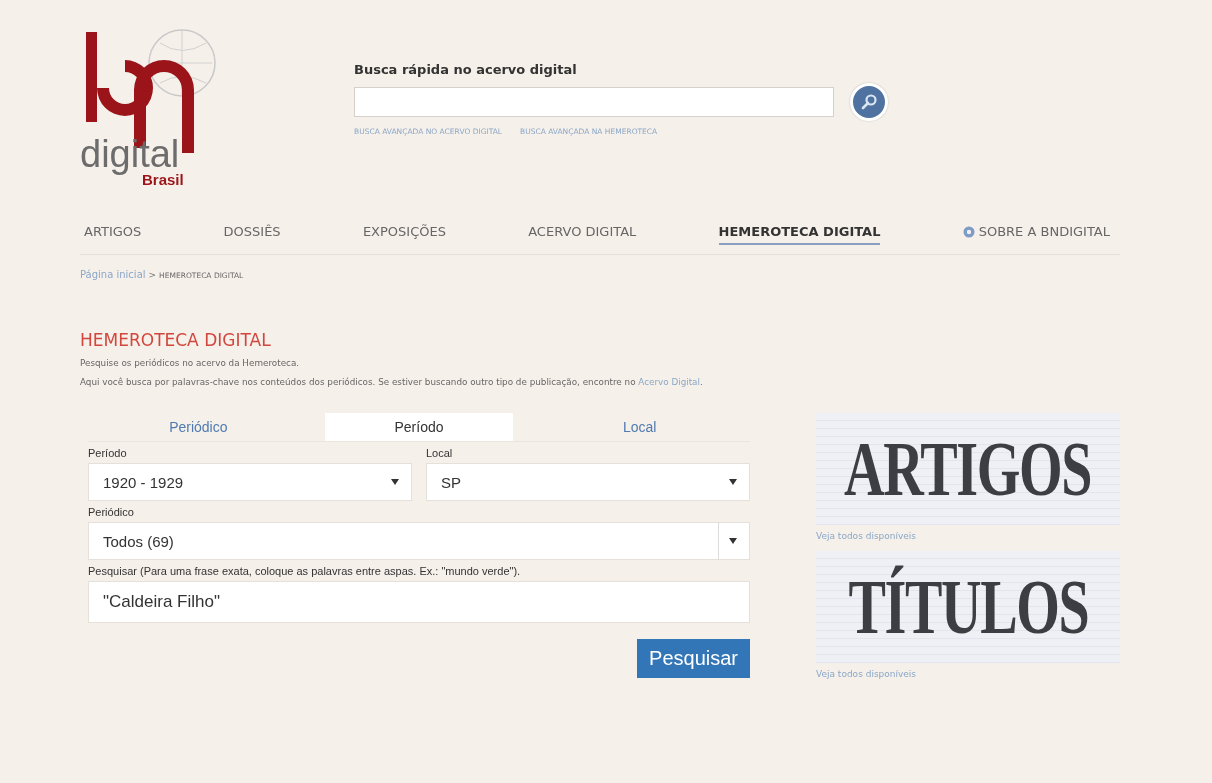 The width and height of the screenshot is (1212, 783). I want to click on nav-link: ACERVO DIGITAL, so click(582, 234).